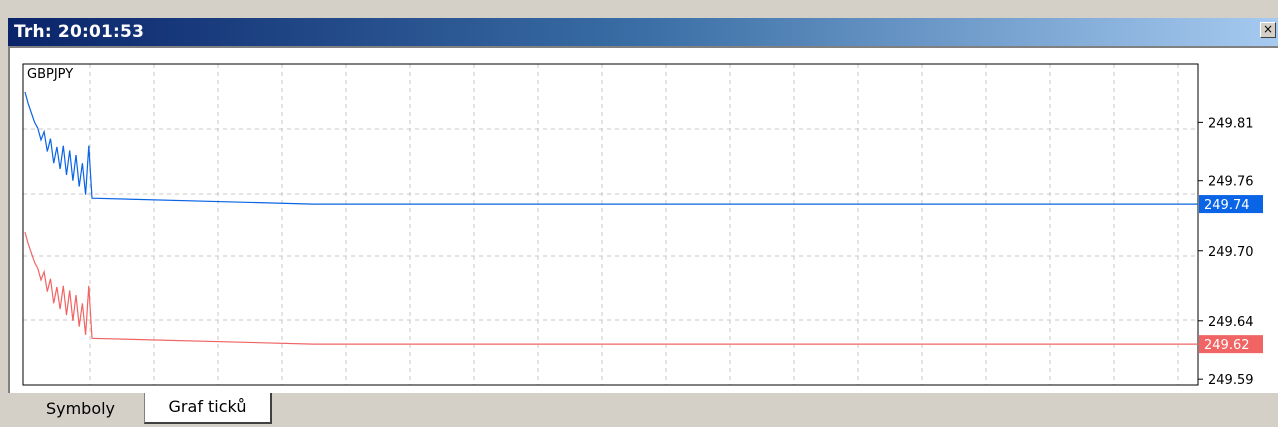 This screenshot has width=1278, height=427. What do you see at coordinates (1231, 182) in the screenshot?
I see `y-tick-label: 249.76` at bounding box center [1231, 182].